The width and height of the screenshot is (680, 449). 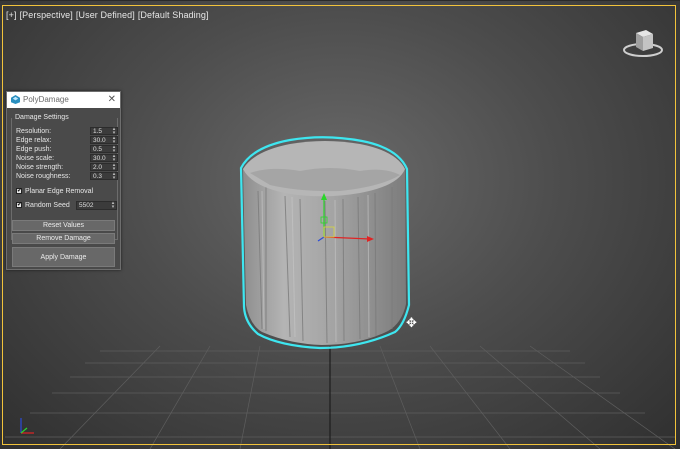 I want to click on param-row-noise-scale: Noise scale: 30.0 ▴ ▾, so click(x=67, y=158).